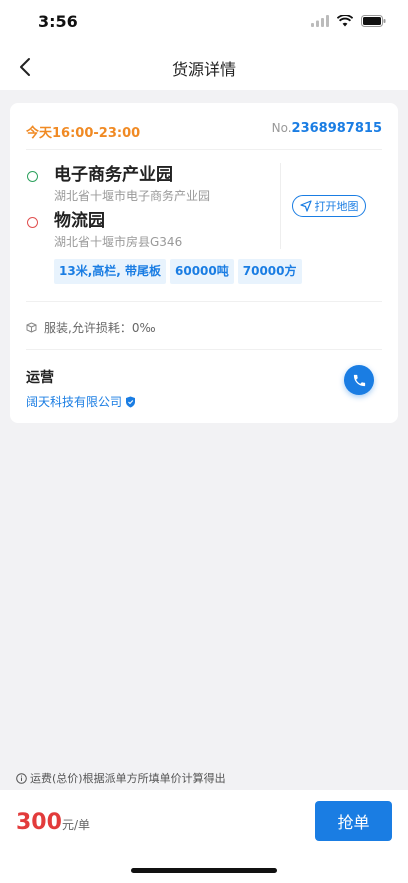  I want to click on destination-name: 物流园, so click(79, 221).